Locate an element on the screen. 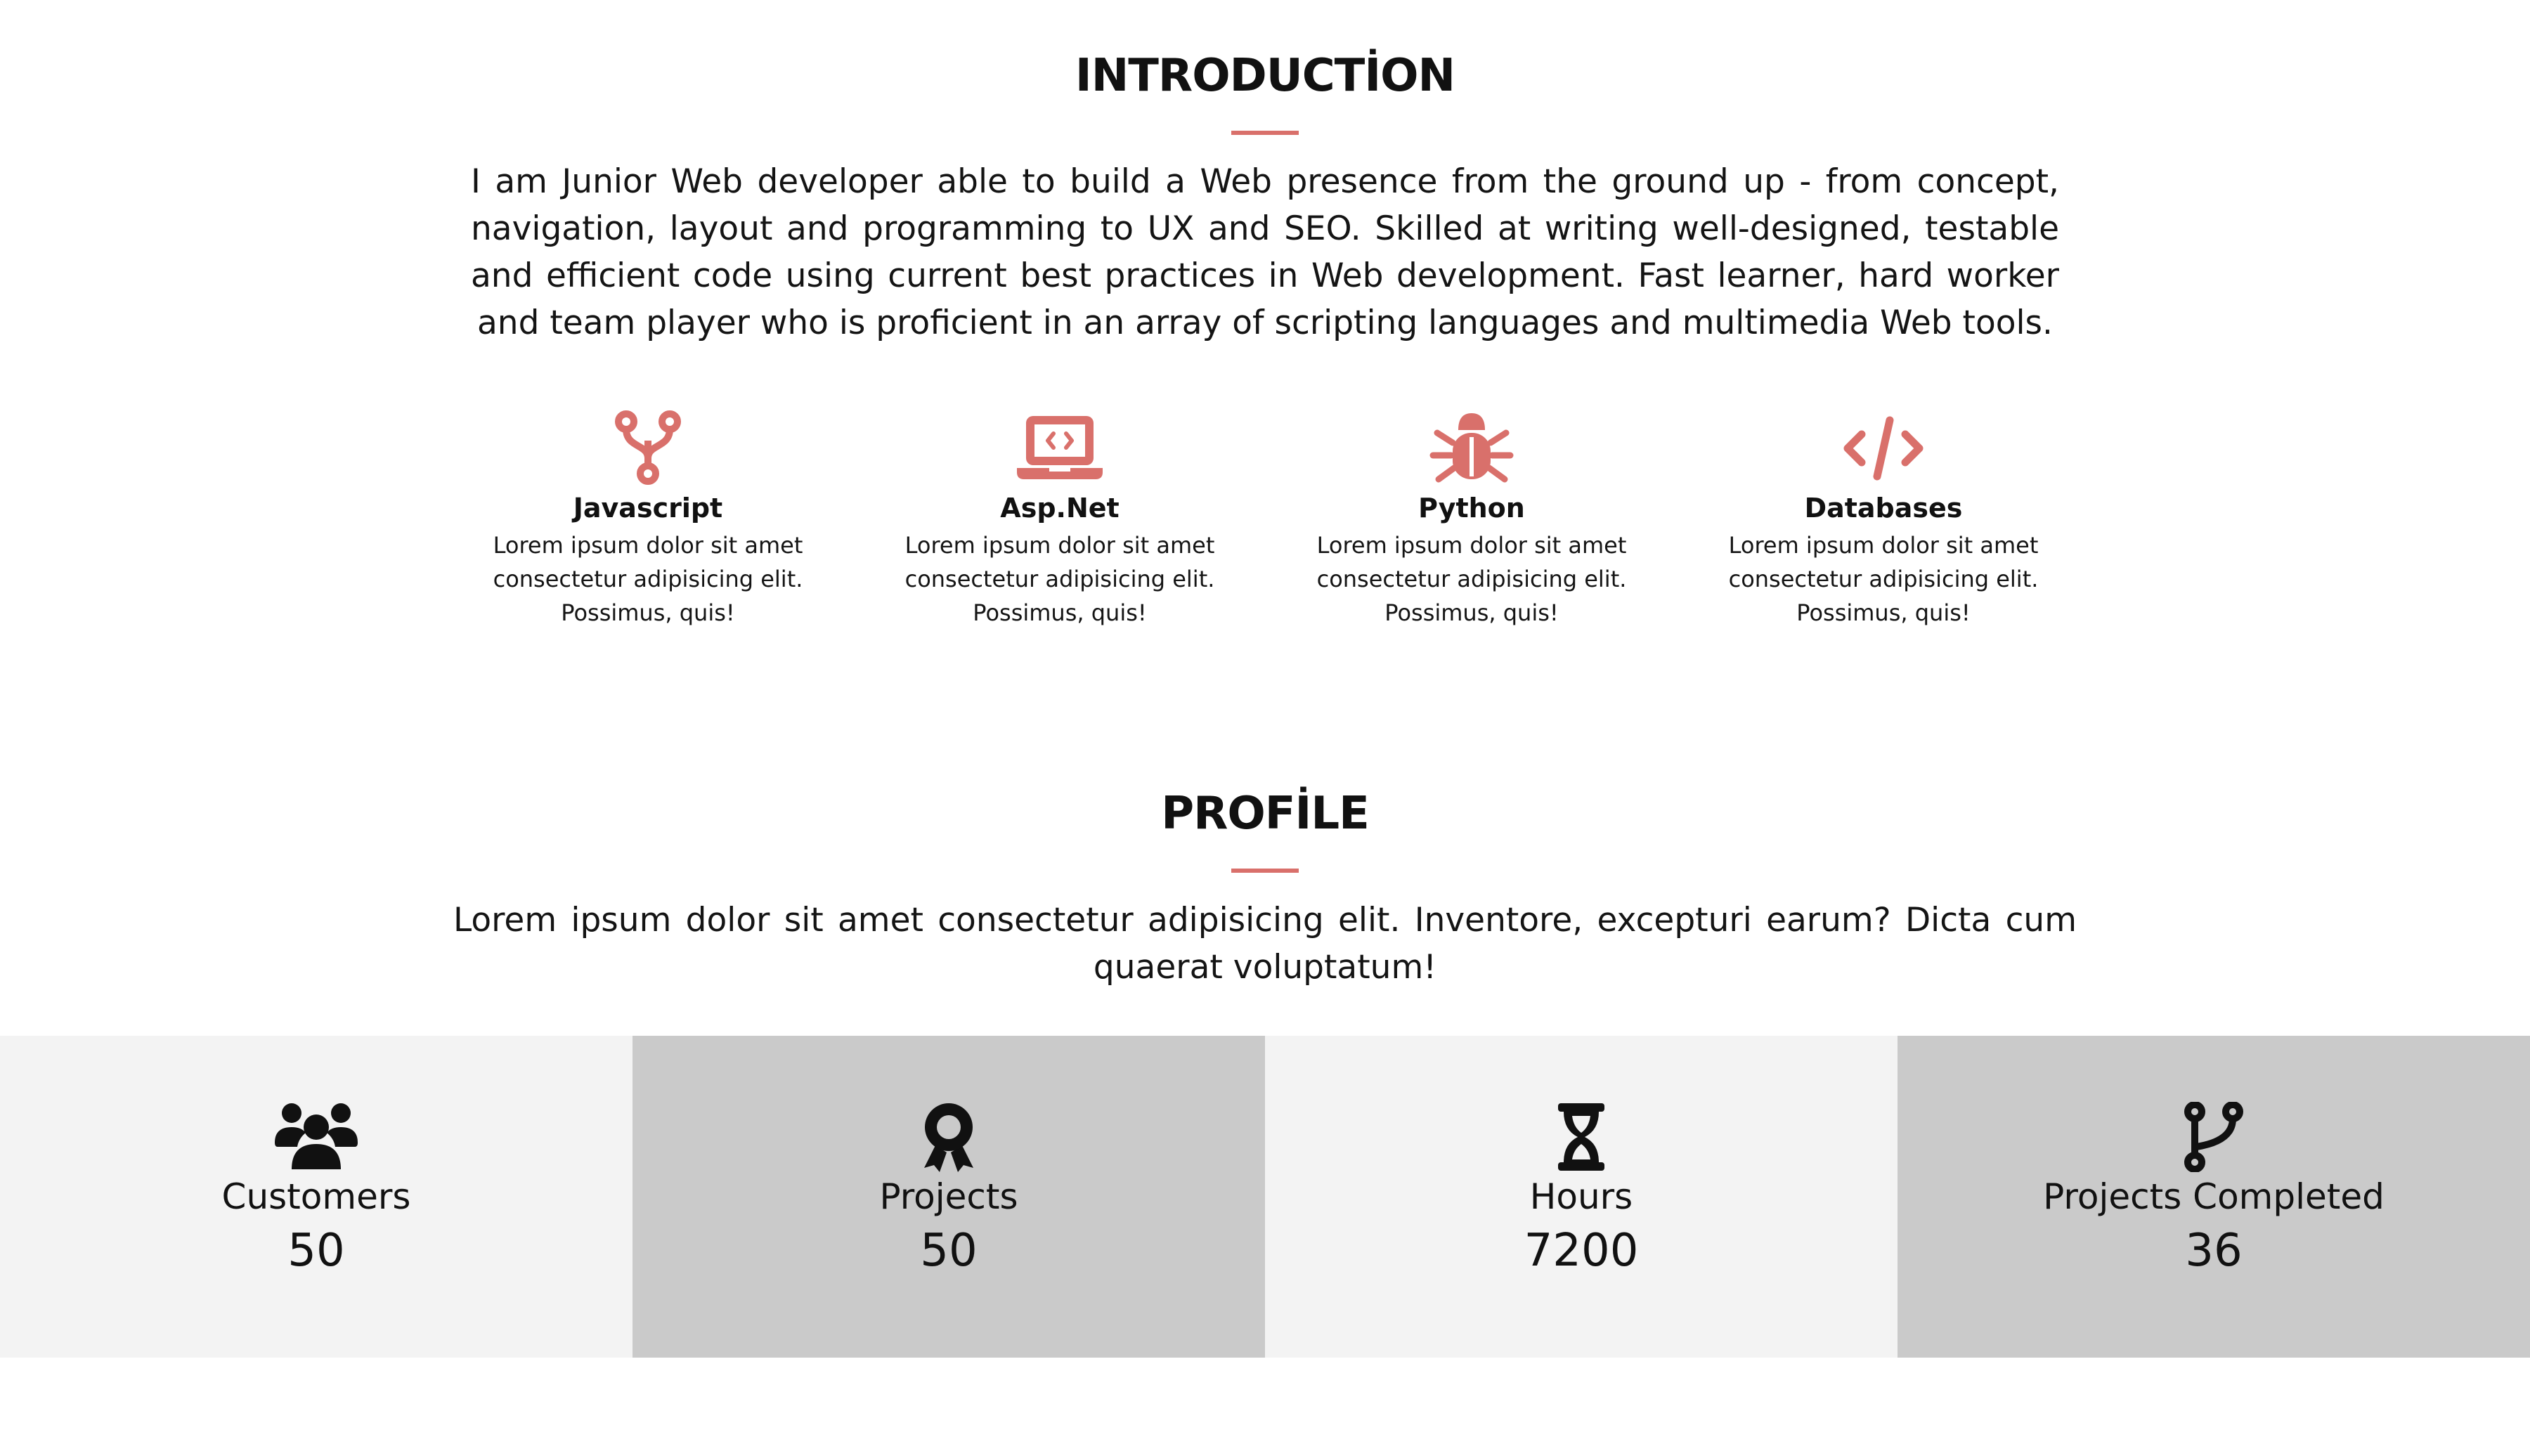 This screenshot has width=2530, height=1456. stat-label: Hours is located at coordinates (1581, 1197).